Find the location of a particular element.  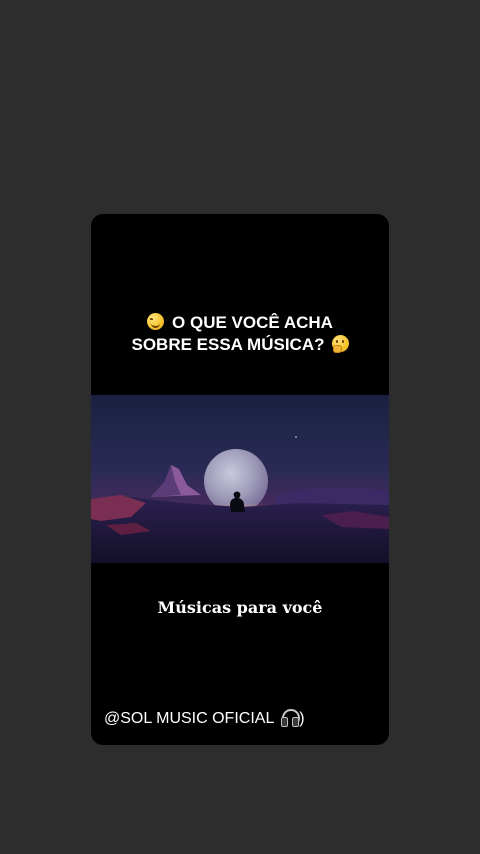

question-line-2: SOBRE ESSA MÚSICA? is located at coordinates (240, 345).